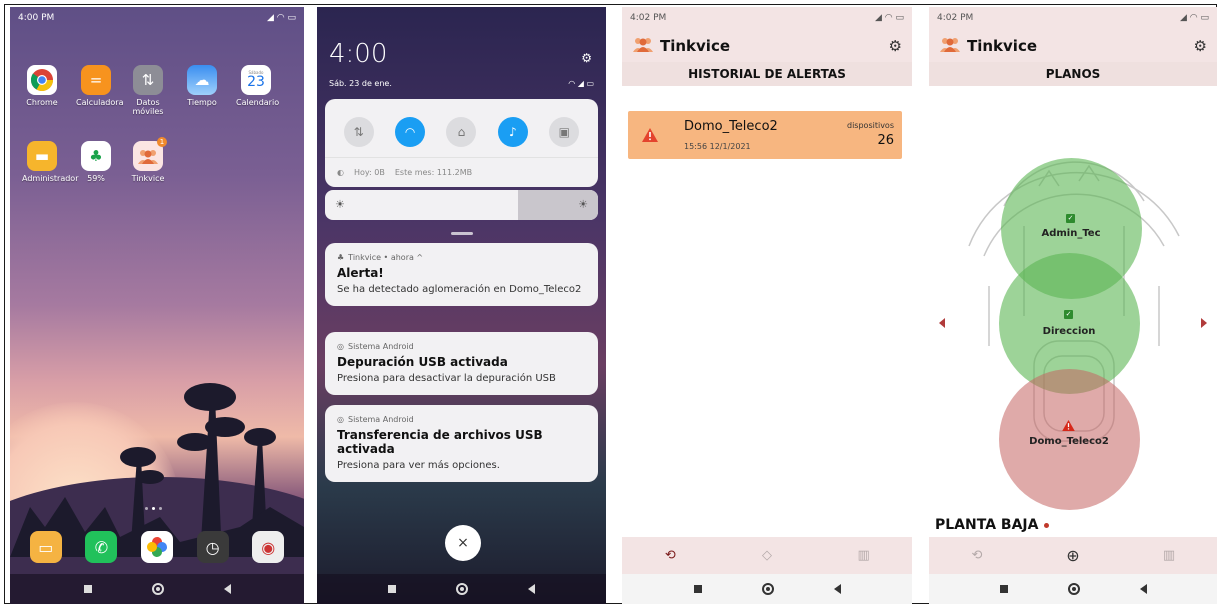  What do you see at coordinates (410, 132) in the screenshot?
I see `wifi-toggle-icon: ◠` at bounding box center [410, 132].